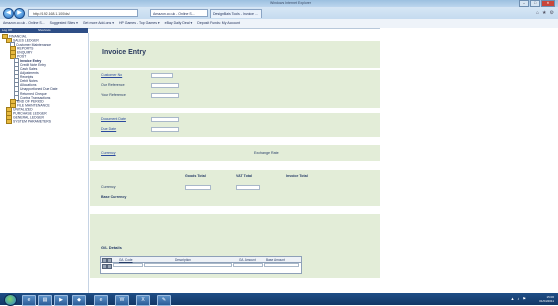 The image size is (558, 306). I want to click on column-gl-amount: G/L Amount, so click(247, 259).